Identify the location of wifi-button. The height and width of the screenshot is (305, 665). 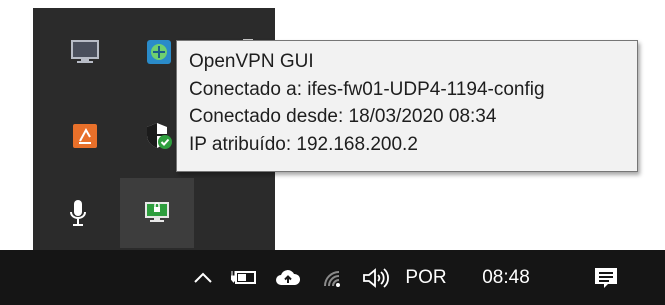
(333, 277).